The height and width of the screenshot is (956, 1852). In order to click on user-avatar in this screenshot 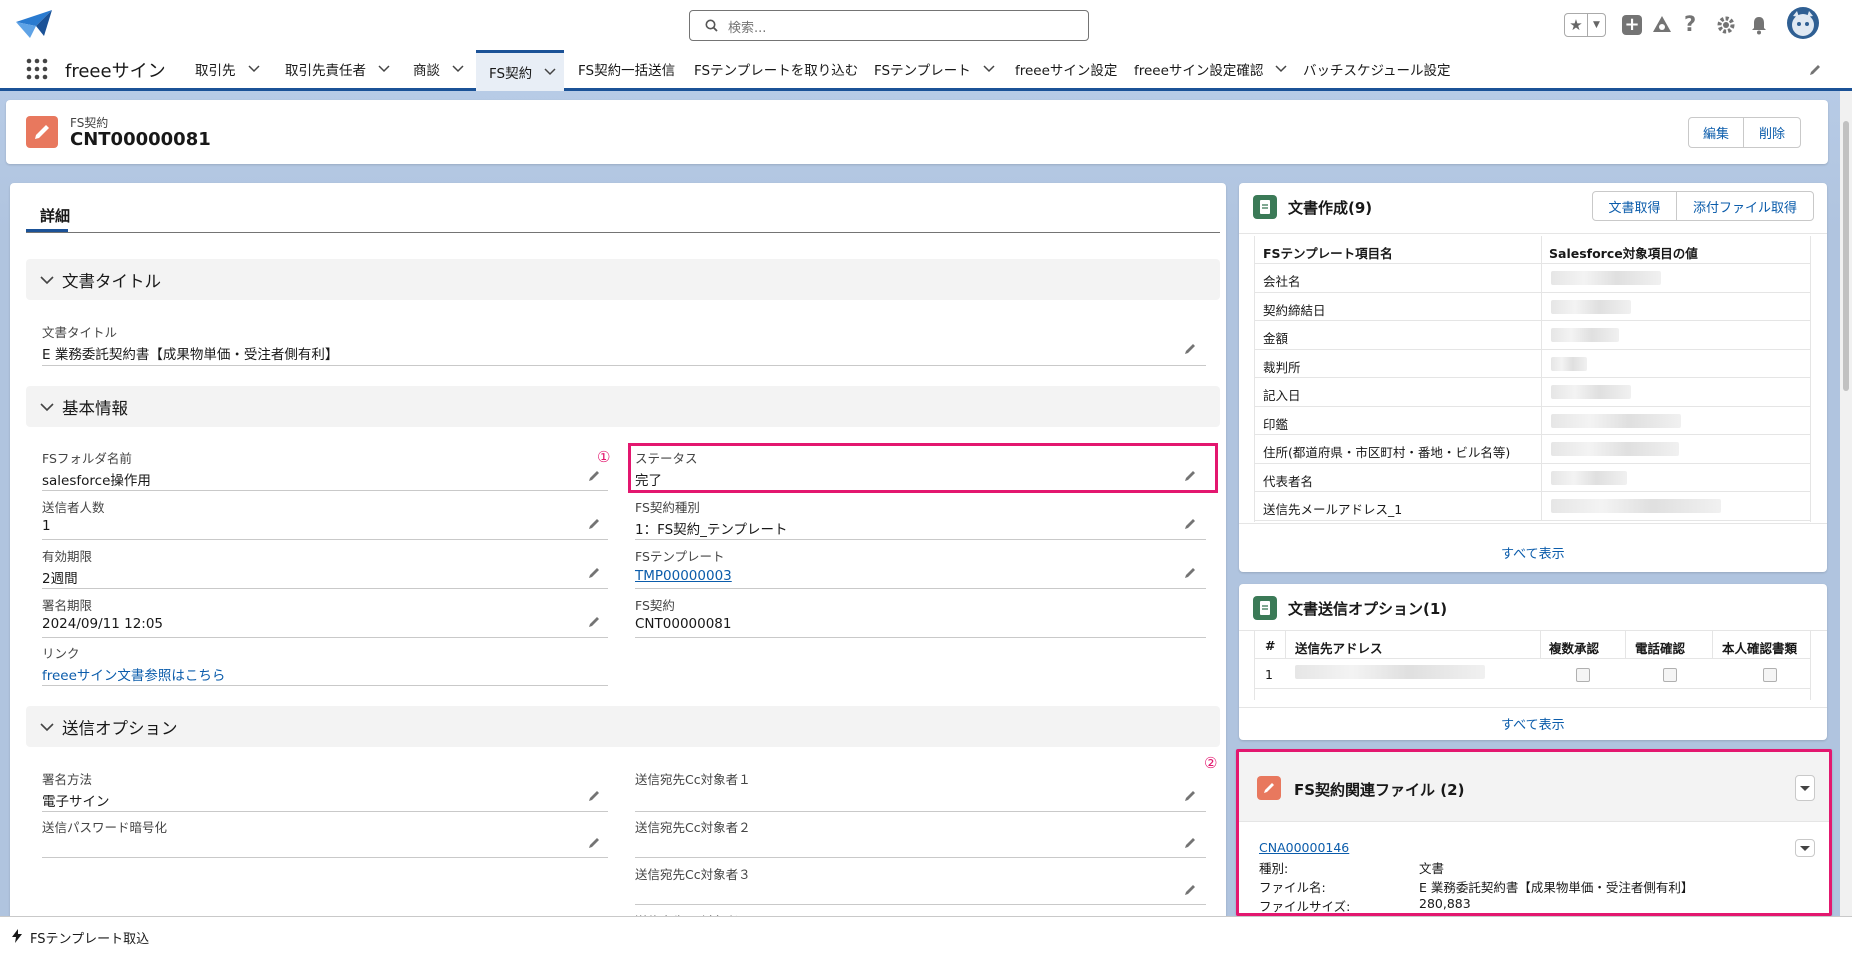, I will do `click(1803, 23)`.